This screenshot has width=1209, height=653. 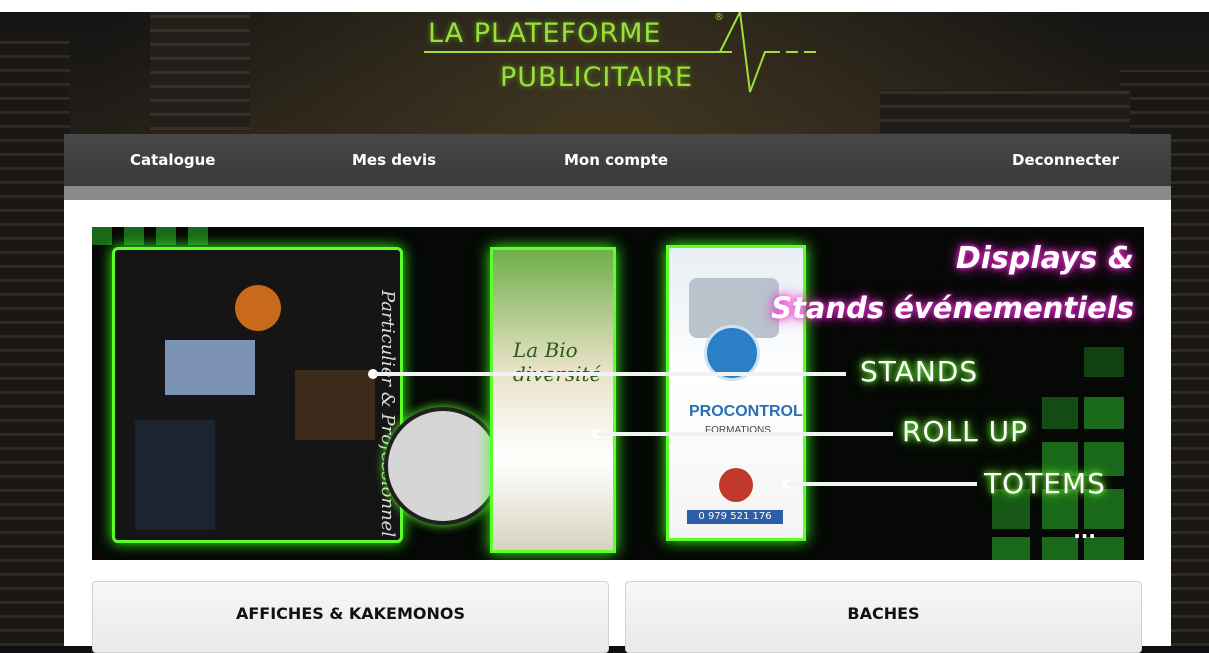 What do you see at coordinates (257, 395) in the screenshot?
I see `stand-display-image: Particulier & Professionnel` at bounding box center [257, 395].